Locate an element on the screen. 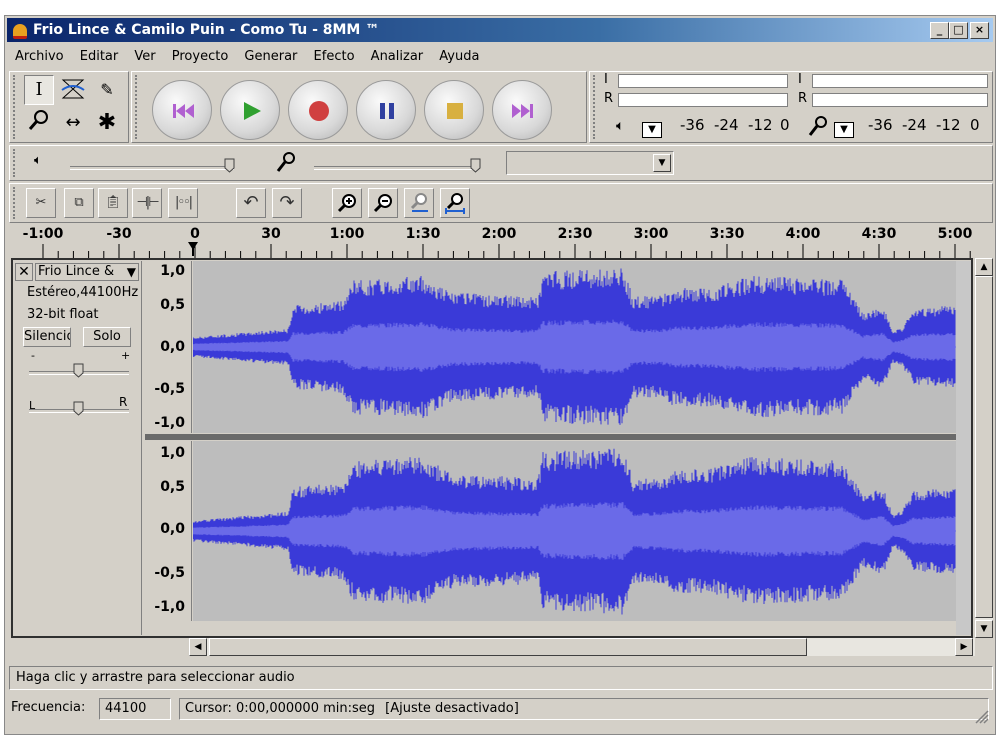  input-source-select: ▼ is located at coordinates (590, 163).